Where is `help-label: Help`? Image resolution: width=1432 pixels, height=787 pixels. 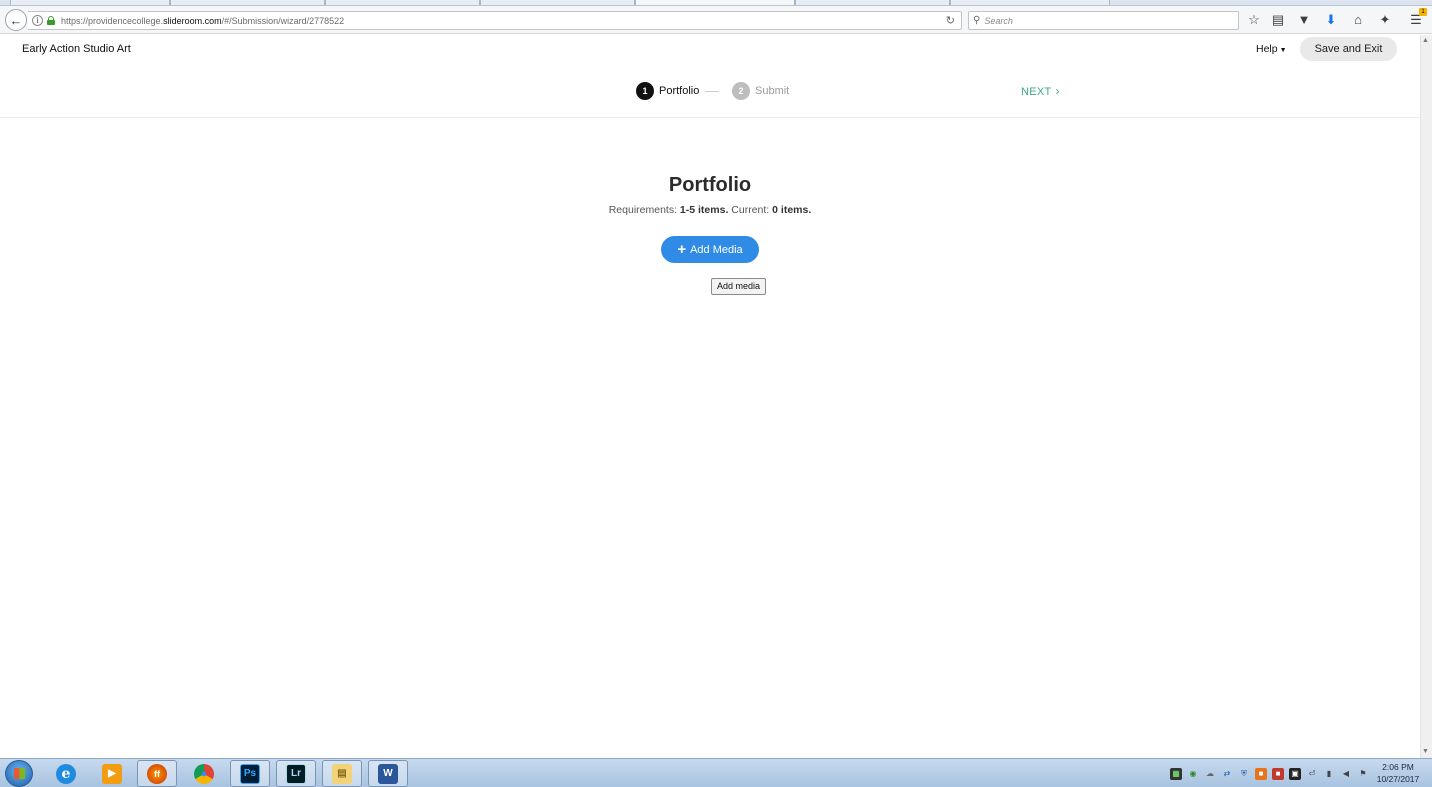 help-label: Help is located at coordinates (1267, 49).